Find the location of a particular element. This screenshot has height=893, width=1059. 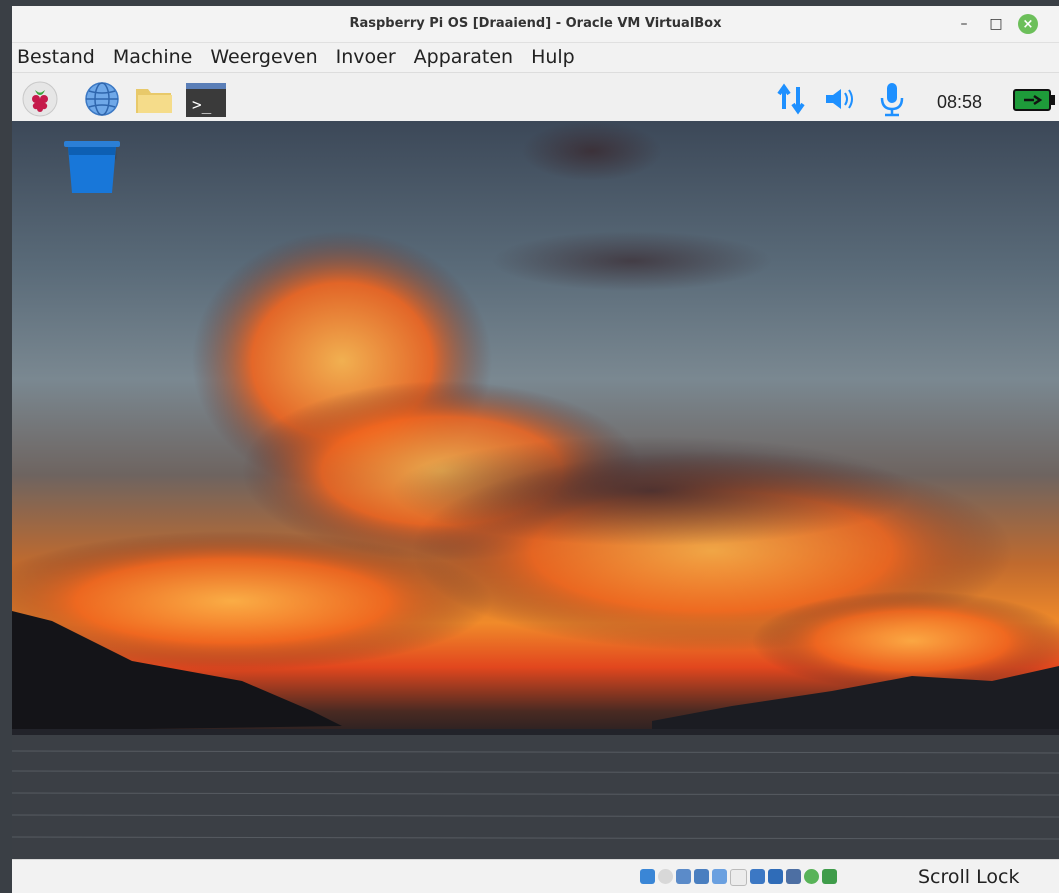

close-button: × is located at coordinates (1028, 24).